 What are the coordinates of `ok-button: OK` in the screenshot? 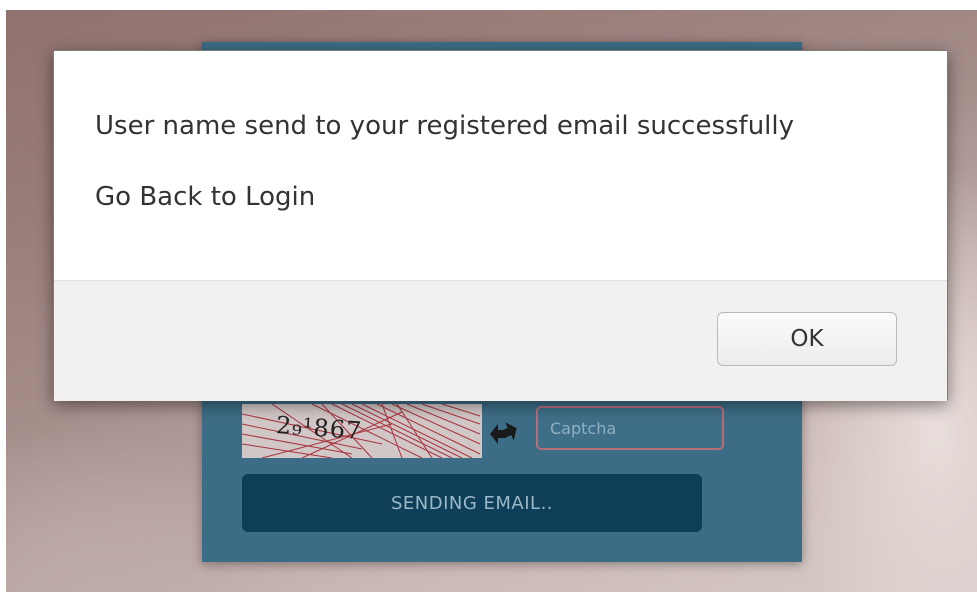 It's located at (807, 339).